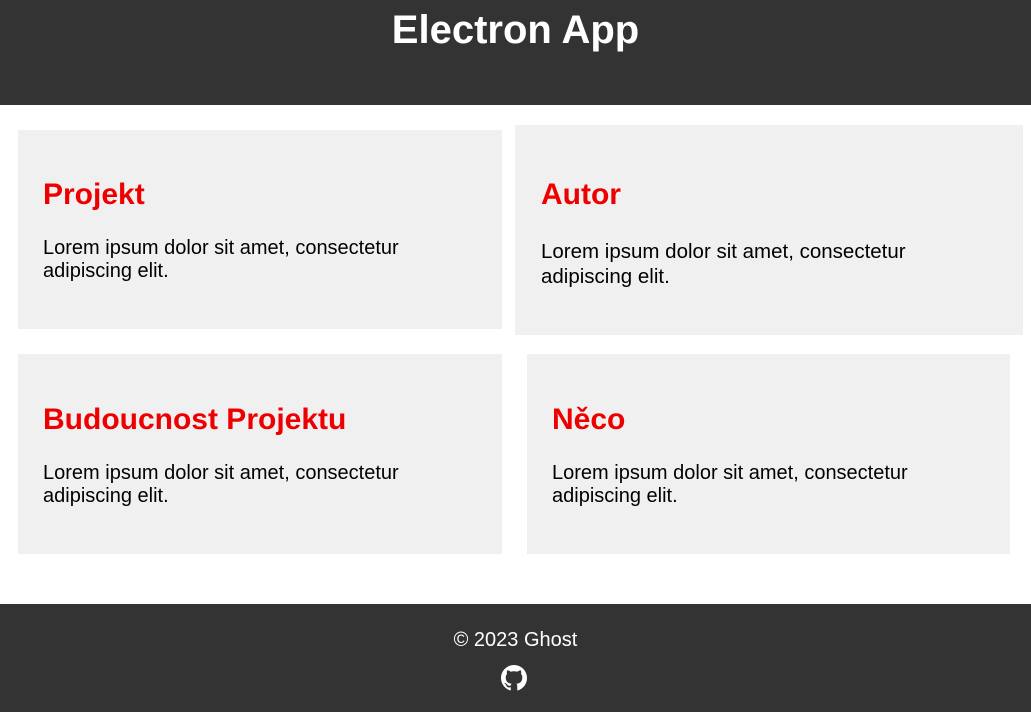 The height and width of the screenshot is (712, 1031). I want to click on github-icon, so click(514, 678).